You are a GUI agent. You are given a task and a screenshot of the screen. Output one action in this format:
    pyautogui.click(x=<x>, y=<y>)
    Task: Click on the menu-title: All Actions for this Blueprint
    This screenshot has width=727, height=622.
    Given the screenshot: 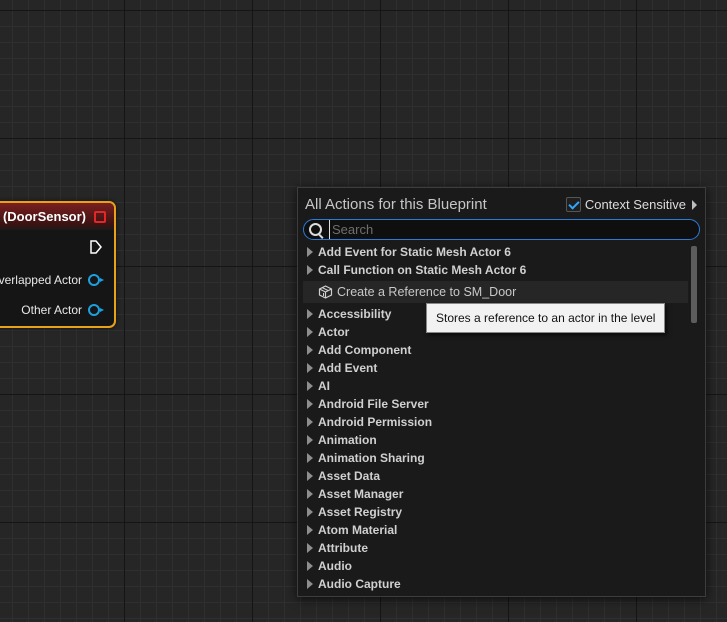 What is the action you would take?
    pyautogui.click(x=396, y=204)
    